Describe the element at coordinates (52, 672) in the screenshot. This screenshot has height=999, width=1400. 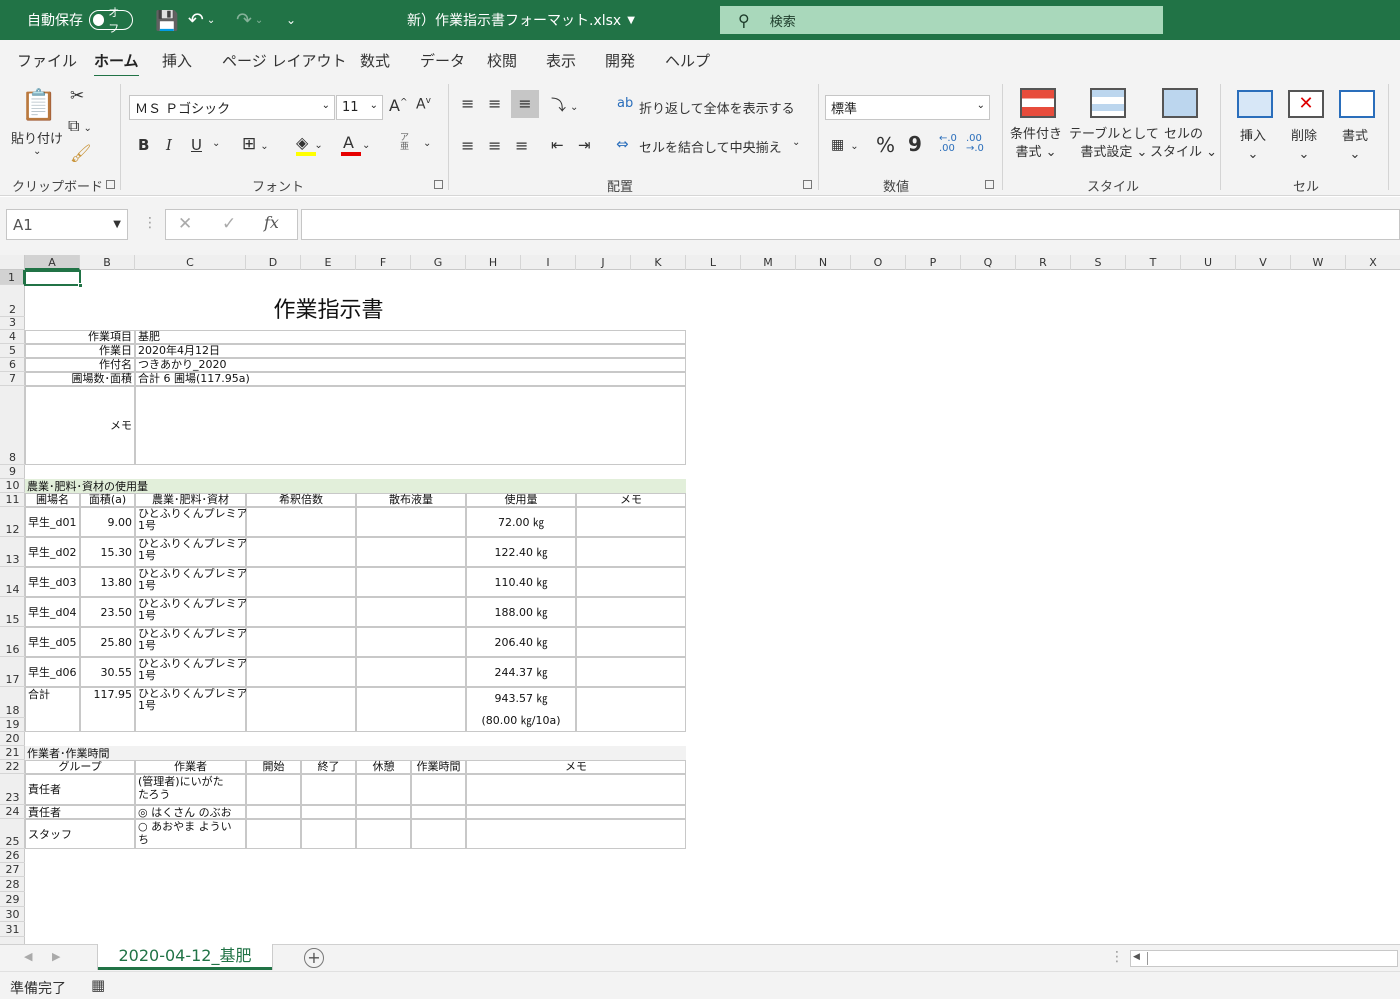
I see `field-name: 早生_d06` at that location.